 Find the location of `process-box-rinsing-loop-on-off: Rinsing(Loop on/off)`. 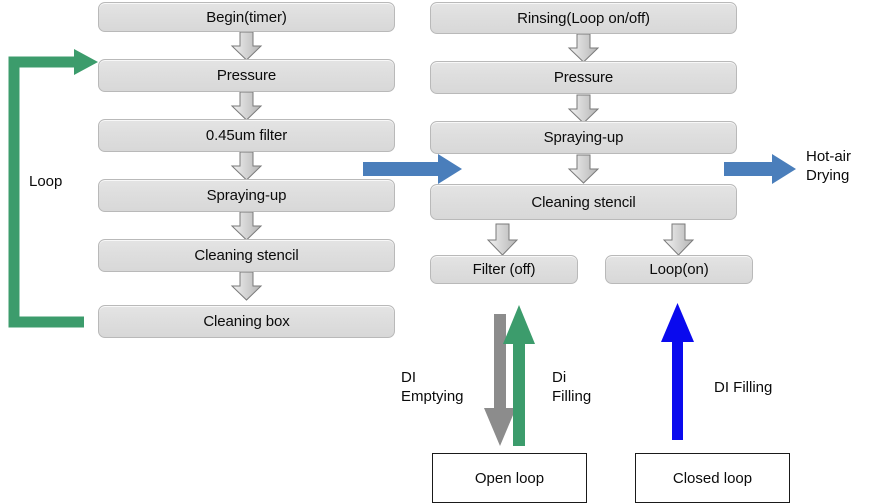

process-box-rinsing-loop-on-off: Rinsing(Loop on/off) is located at coordinates (583, 18).